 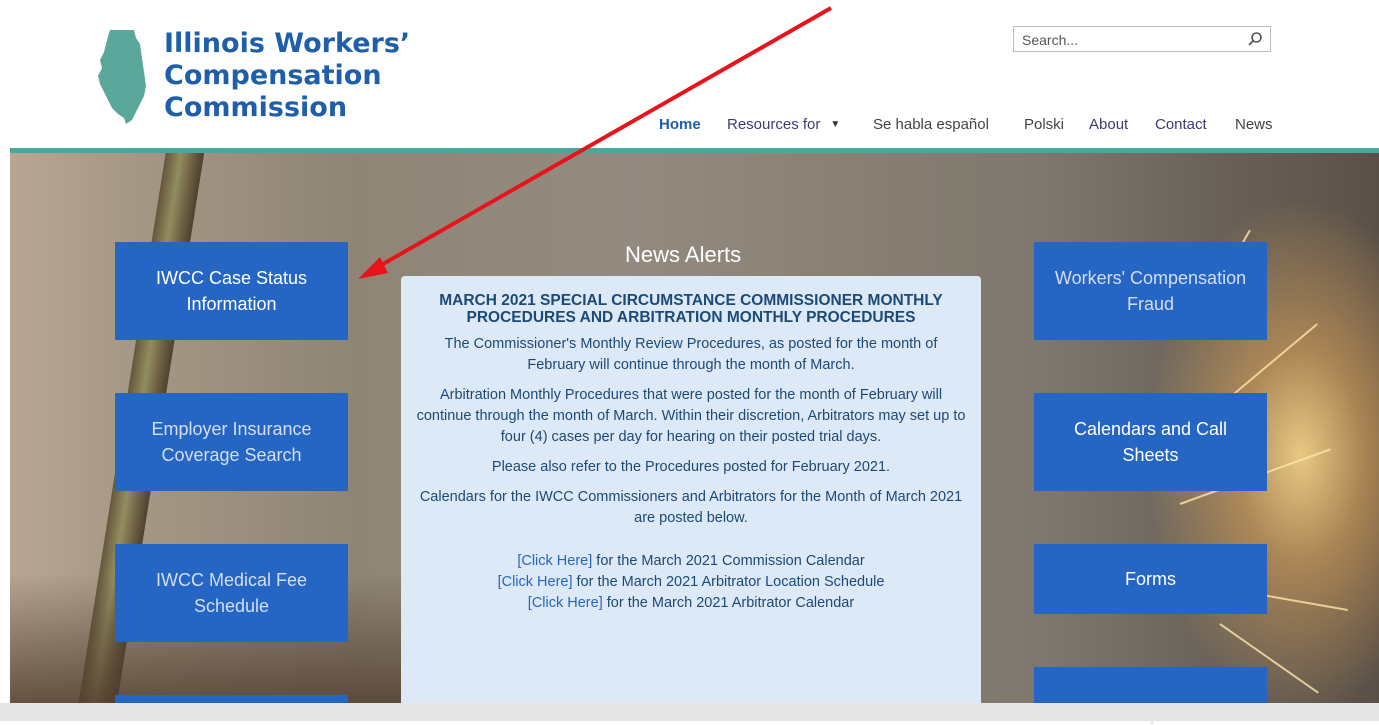 I want to click on tile-iwcc-medical-fee-schedule: IWCC Medical Fee Schedule, so click(x=231, y=593).